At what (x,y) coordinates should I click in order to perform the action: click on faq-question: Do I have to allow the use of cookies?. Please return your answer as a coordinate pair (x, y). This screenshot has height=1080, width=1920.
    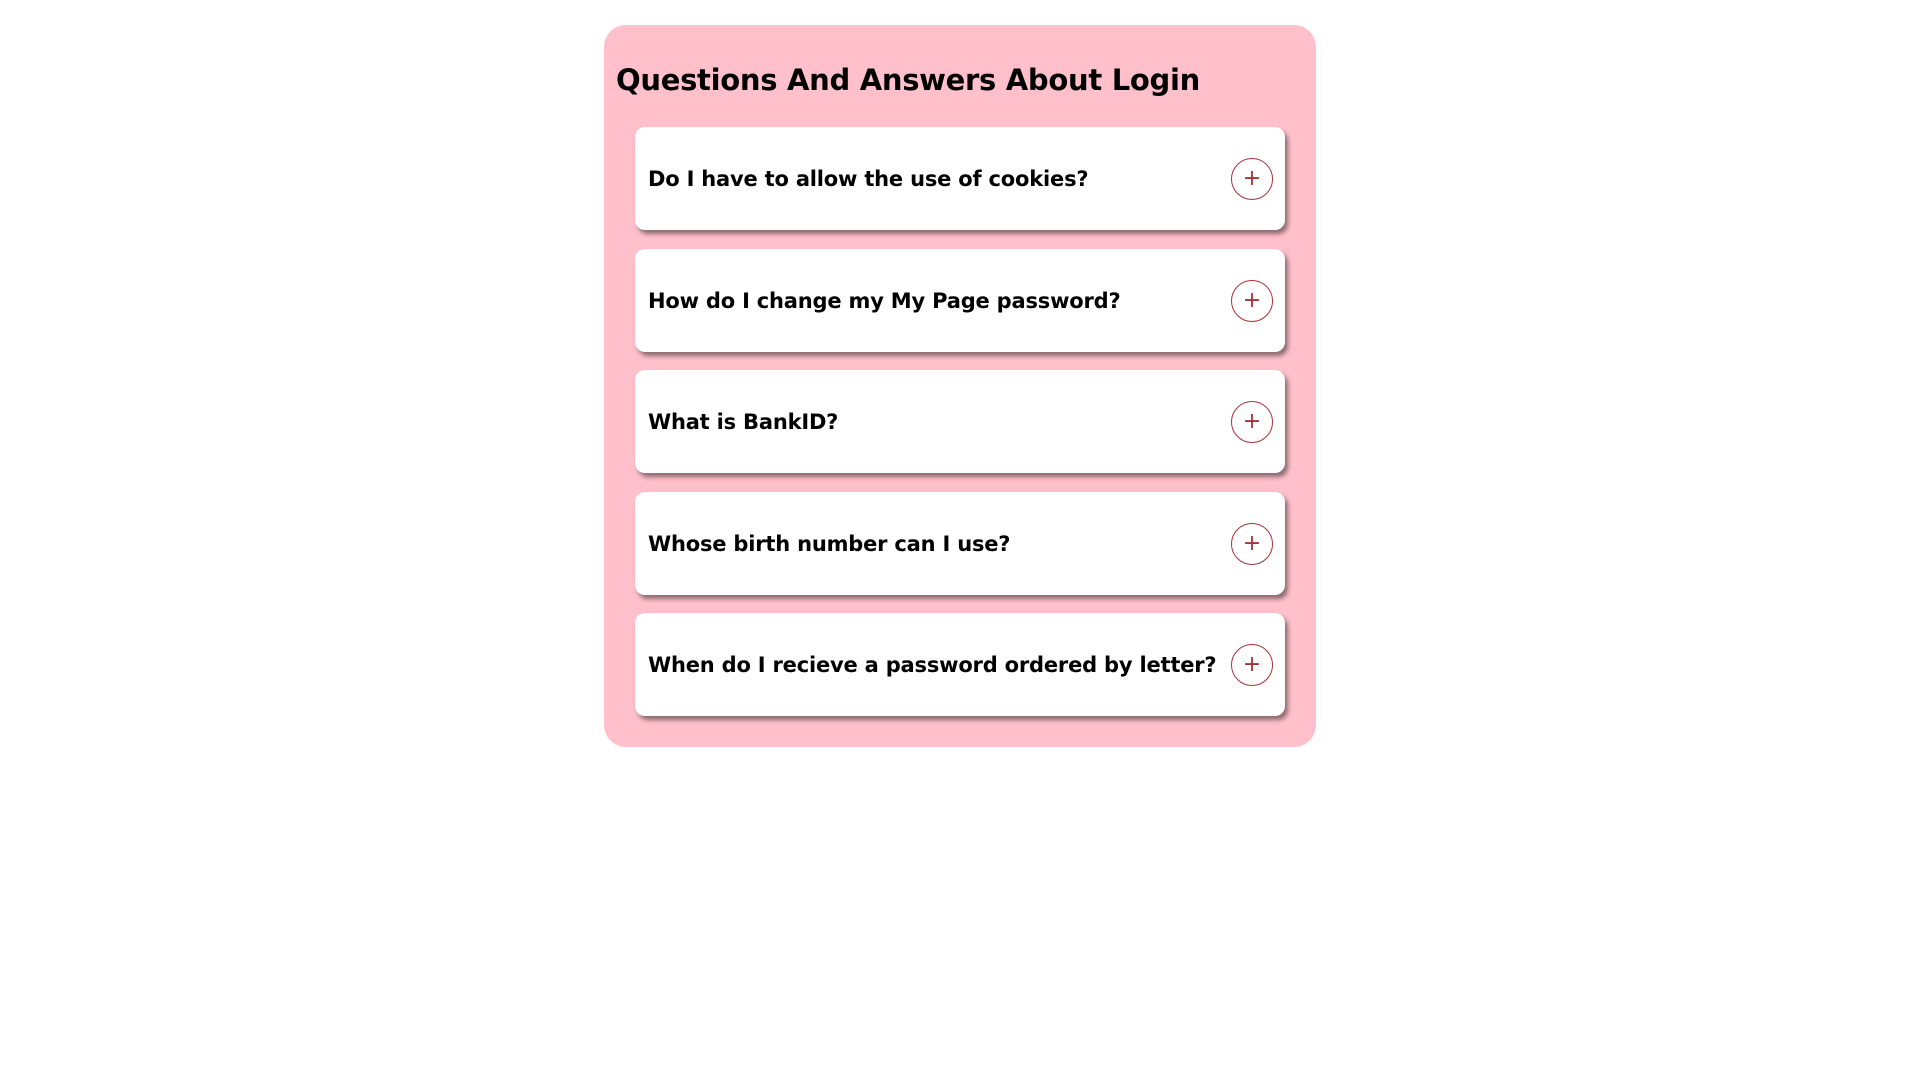
    Looking at the image, I should click on (868, 178).